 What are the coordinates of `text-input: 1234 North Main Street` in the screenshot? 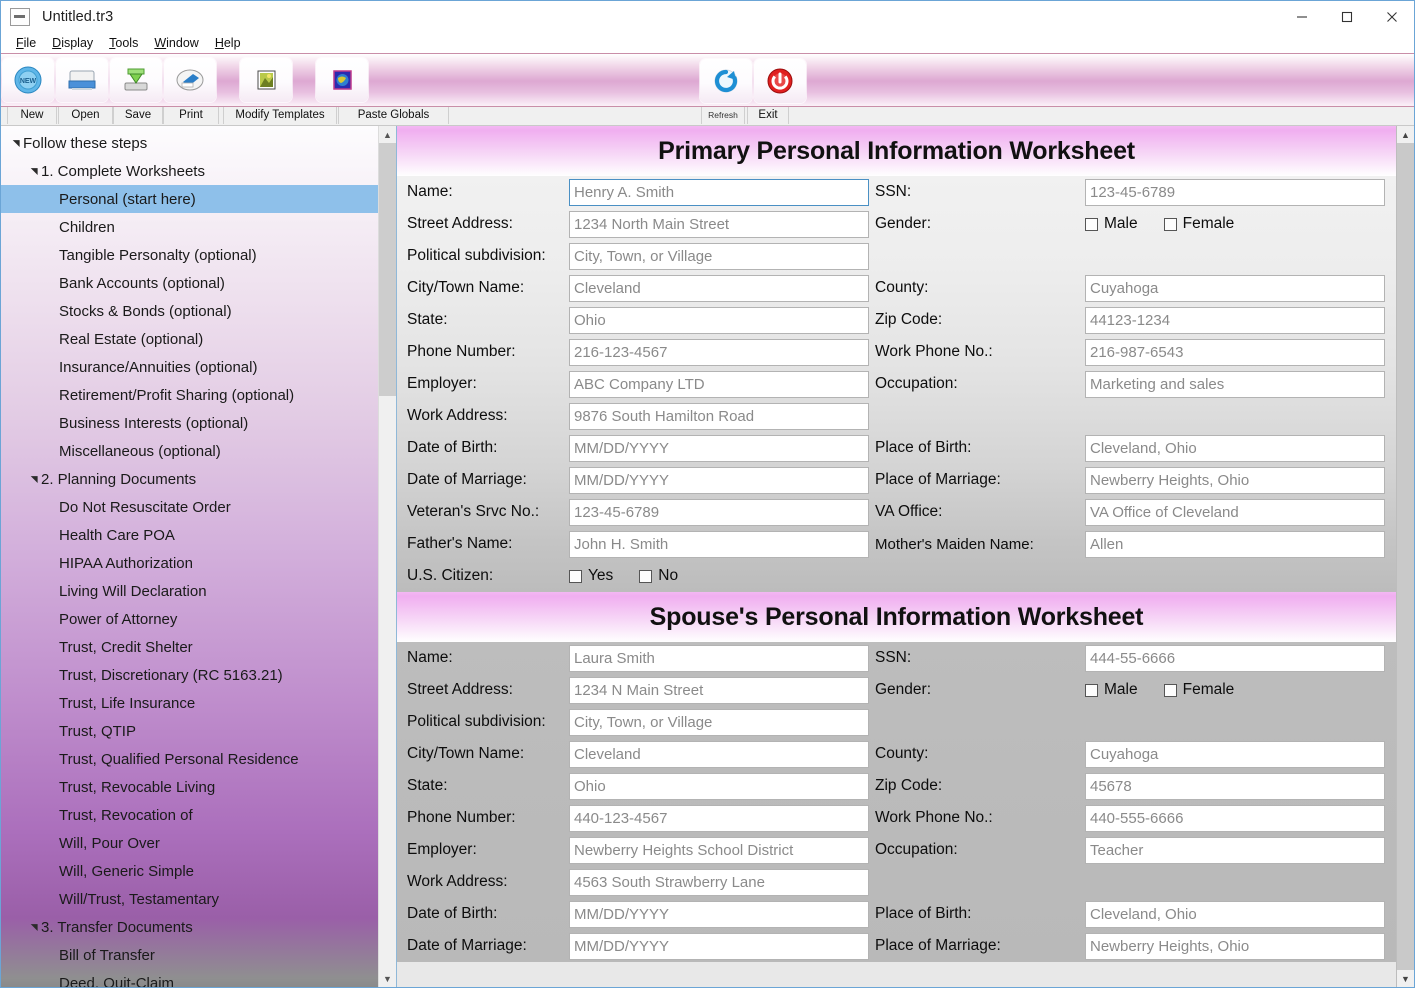 It's located at (719, 224).